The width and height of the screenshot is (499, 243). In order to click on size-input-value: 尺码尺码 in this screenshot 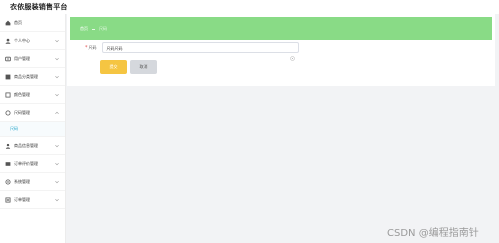, I will do `click(114, 48)`.